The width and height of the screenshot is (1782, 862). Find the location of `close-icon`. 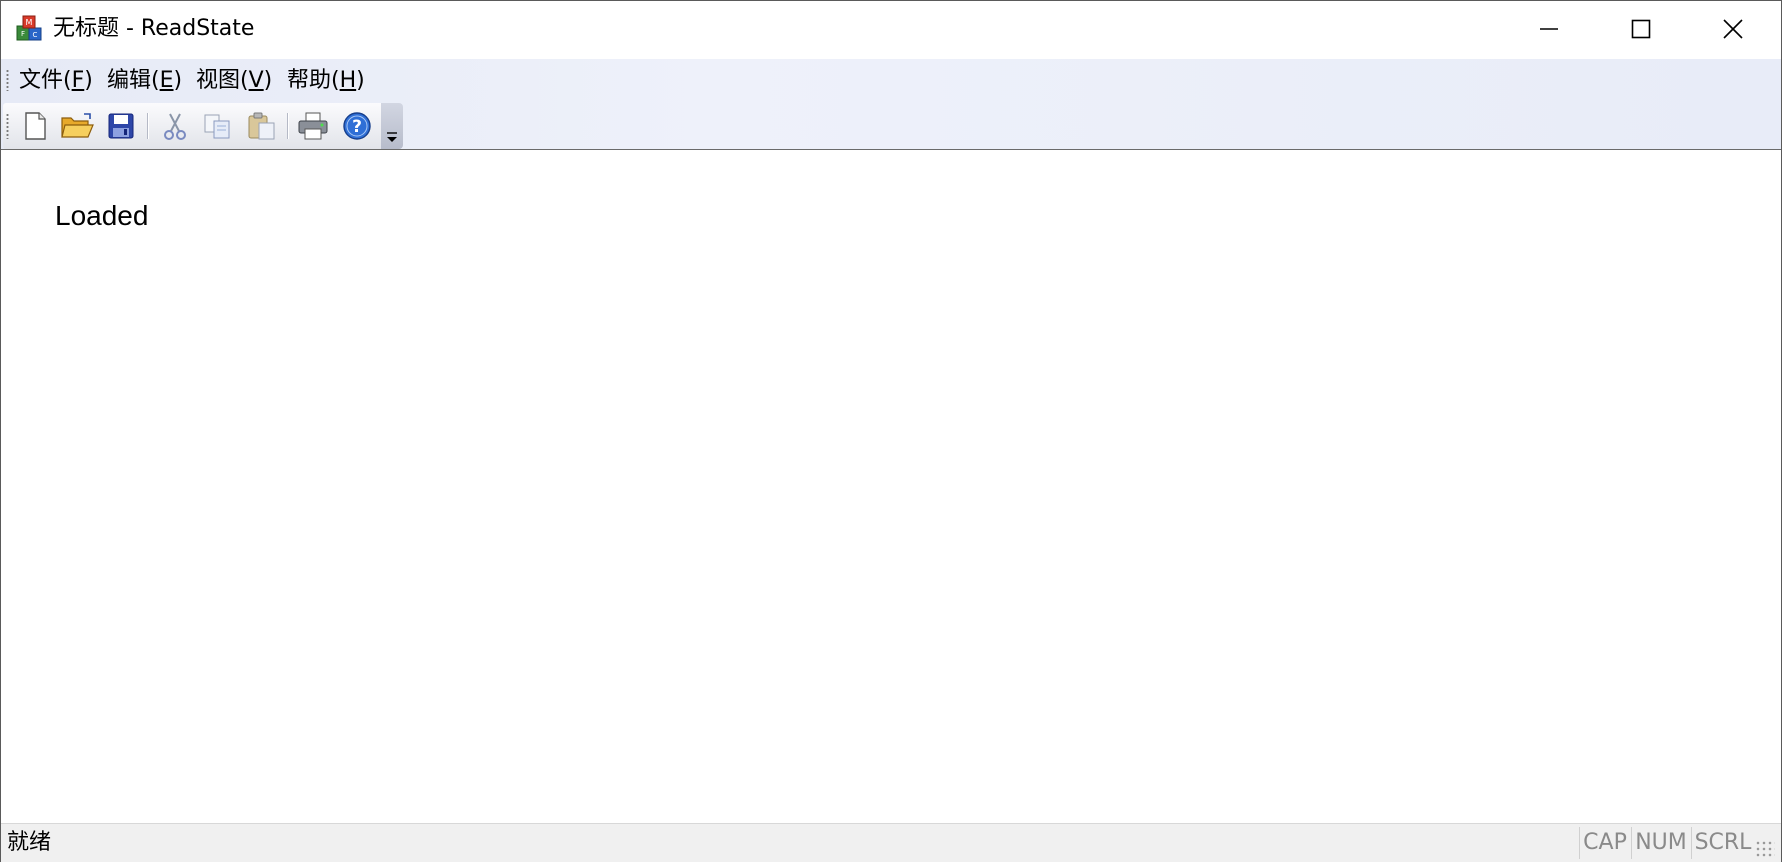

close-icon is located at coordinates (1733, 29).